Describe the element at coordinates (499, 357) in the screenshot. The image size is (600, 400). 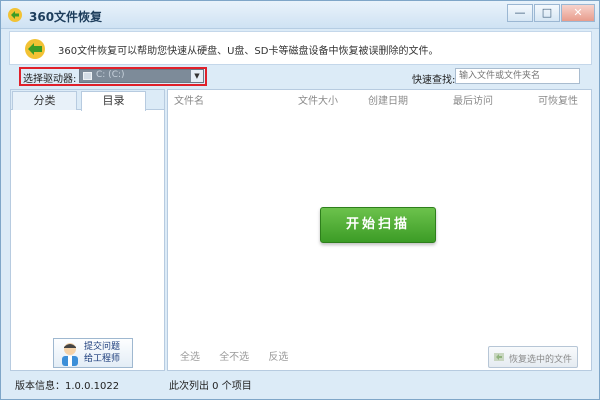
I see `recover-icon` at that location.